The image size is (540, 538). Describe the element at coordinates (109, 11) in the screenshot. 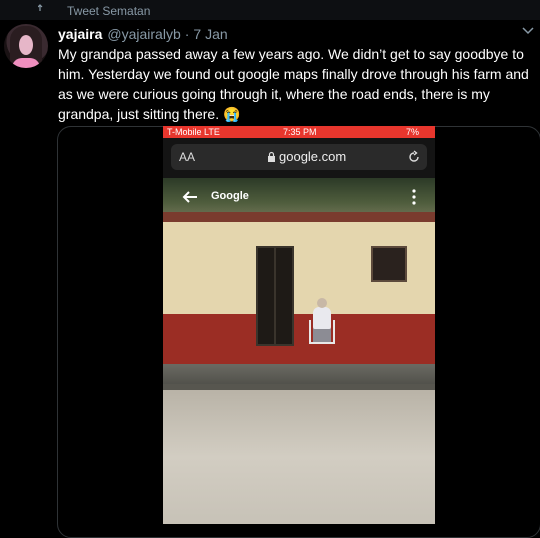

I see `retweet-label: Tweet Sematan` at that location.